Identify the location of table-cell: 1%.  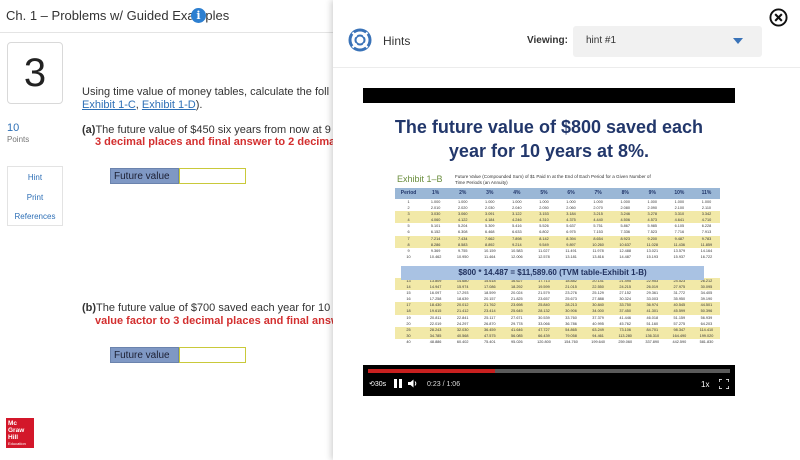
(436, 193).